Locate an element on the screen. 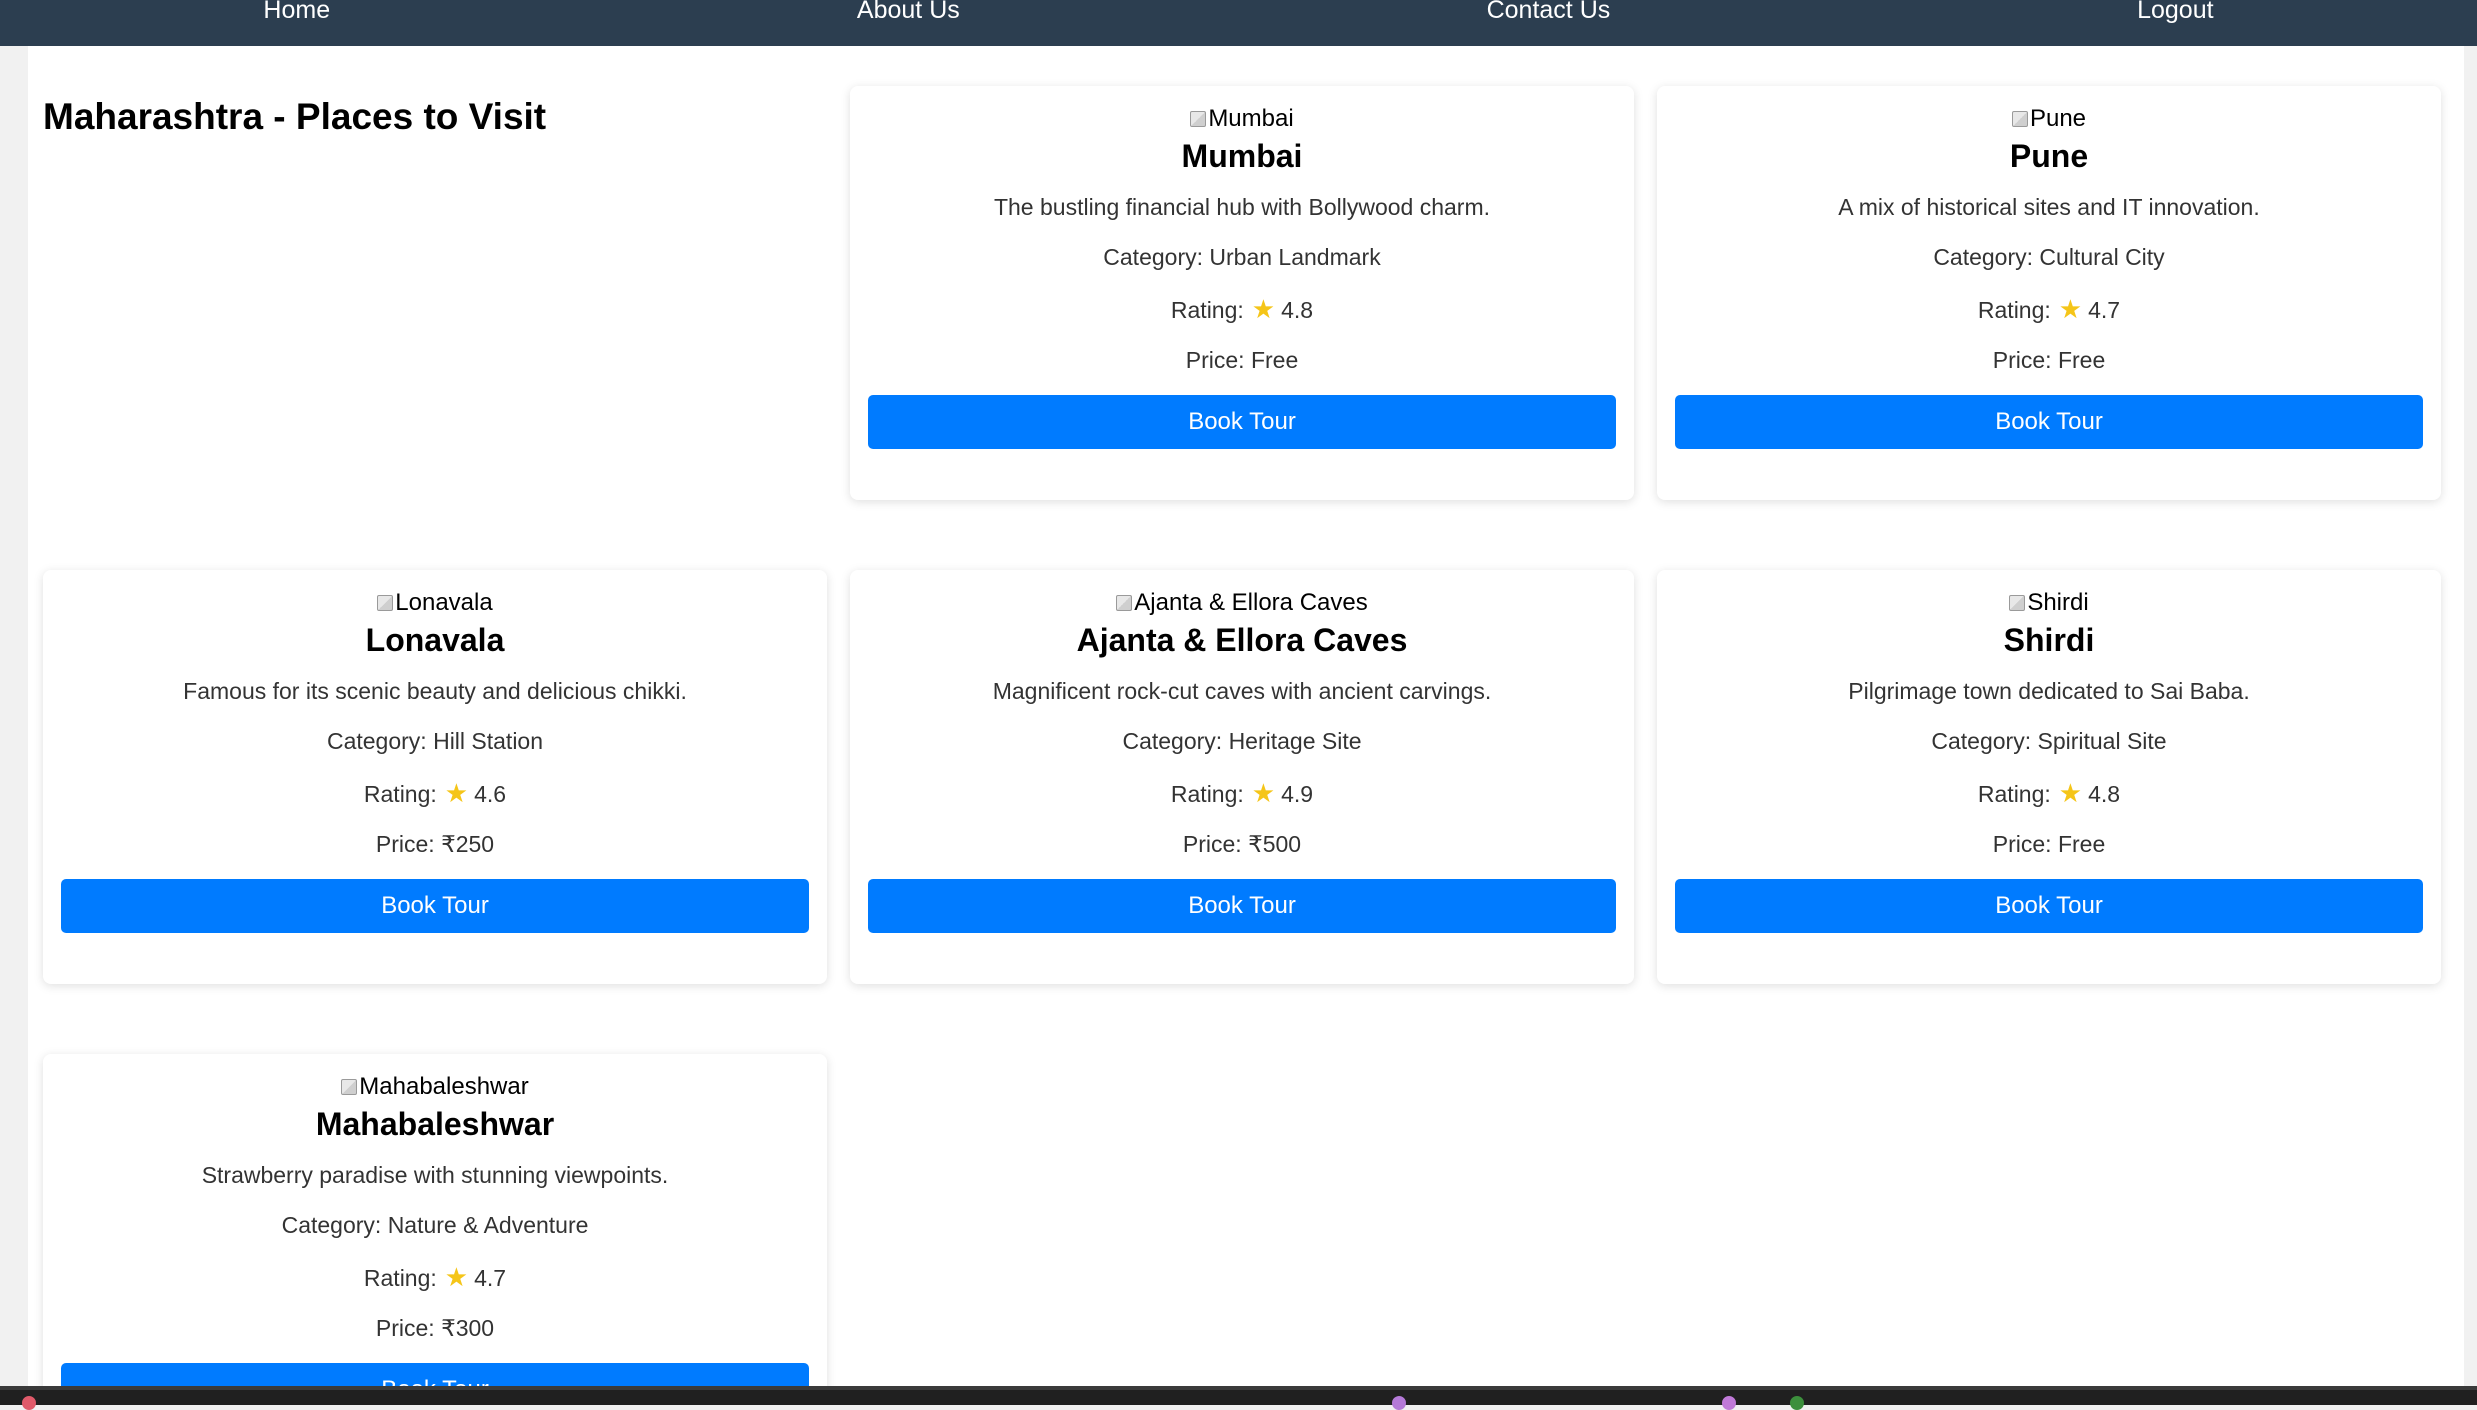 The height and width of the screenshot is (1410, 2477). image-alt-text: Pune is located at coordinates (2058, 118).